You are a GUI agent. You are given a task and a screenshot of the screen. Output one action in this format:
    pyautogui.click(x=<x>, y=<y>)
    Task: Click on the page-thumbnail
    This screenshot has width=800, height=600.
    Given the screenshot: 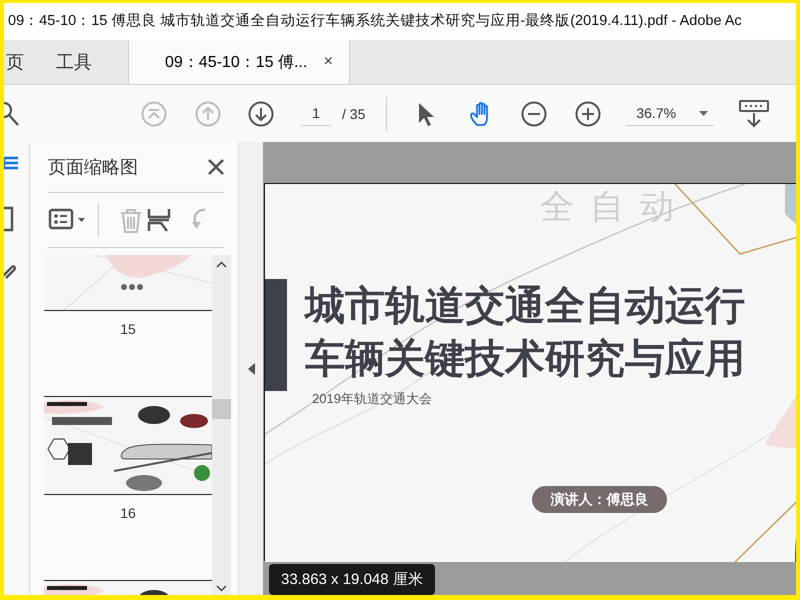 What is the action you would take?
    pyautogui.click(x=128, y=445)
    